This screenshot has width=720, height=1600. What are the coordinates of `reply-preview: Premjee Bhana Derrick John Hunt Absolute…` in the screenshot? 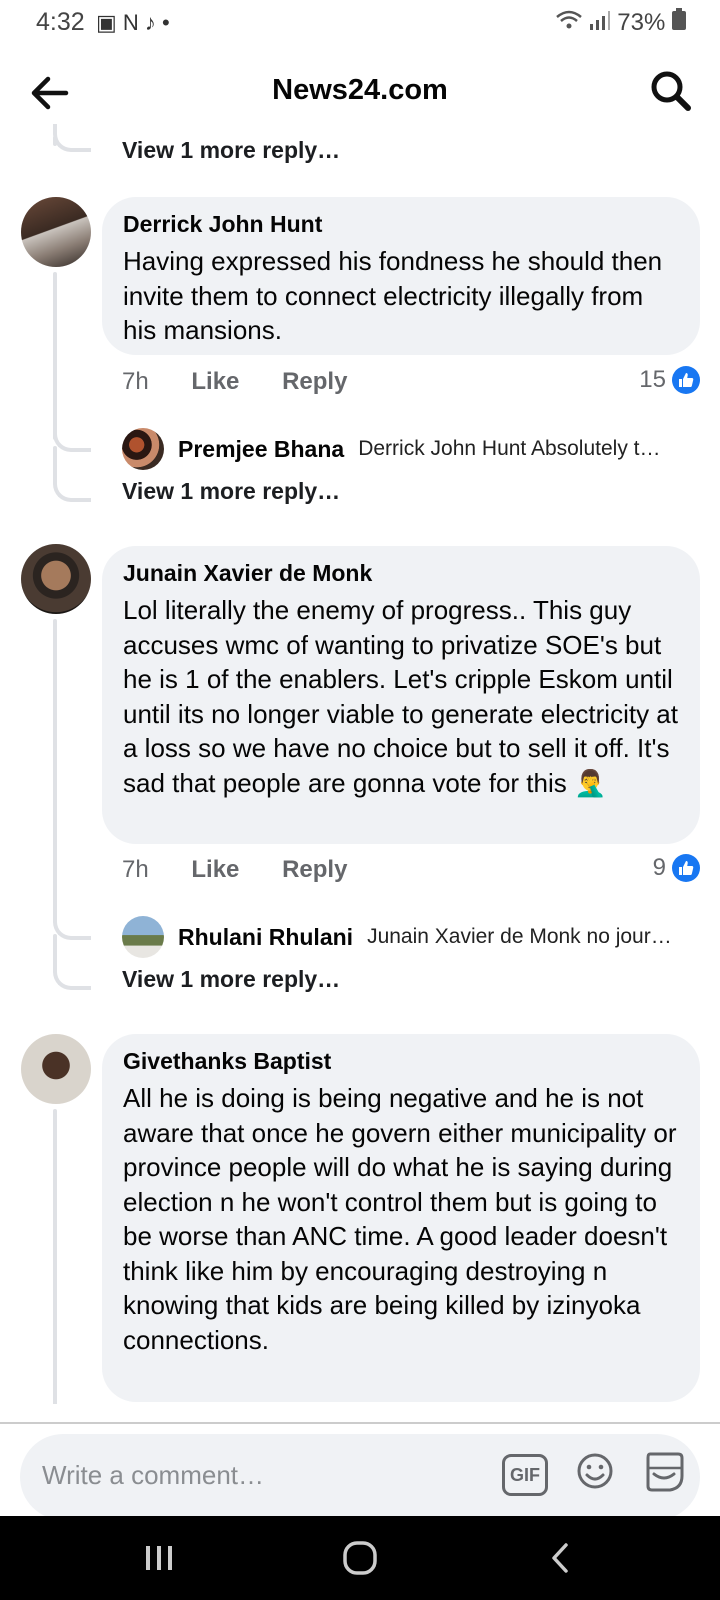 It's located at (407, 449).